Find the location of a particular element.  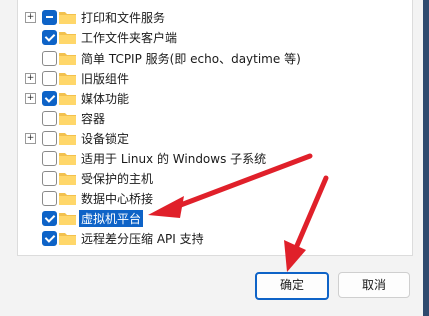

feature-row-guarded-host: 受保护的主机 is located at coordinates (203, 178).